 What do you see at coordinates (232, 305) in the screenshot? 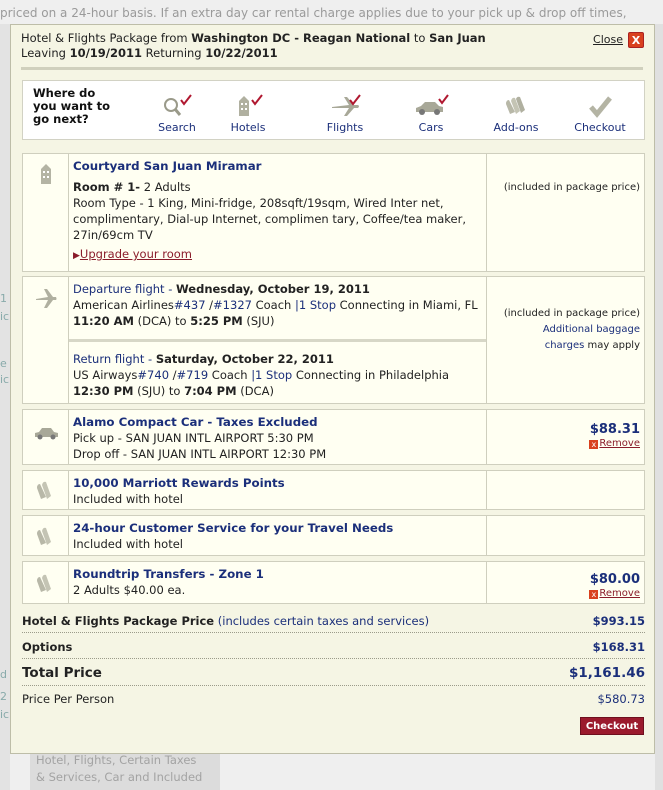
I see `flight-number-link: #1327` at bounding box center [232, 305].